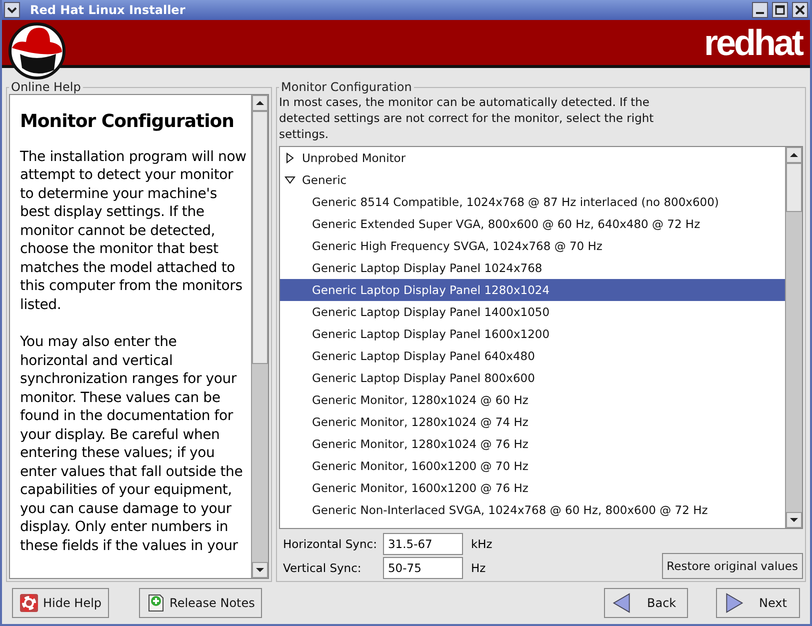 The image size is (812, 626). I want to click on sync-field: 31.5-67, so click(422, 544).